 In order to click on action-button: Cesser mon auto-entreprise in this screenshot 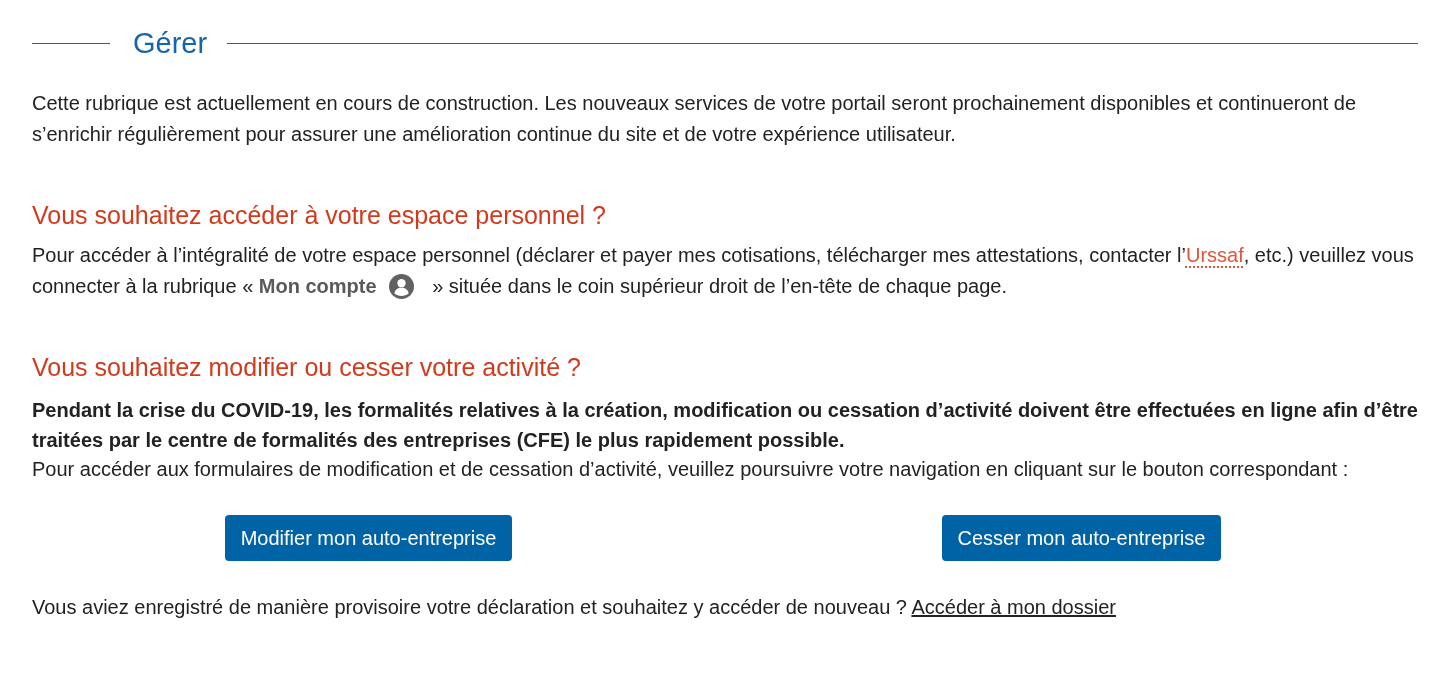, I will do `click(1081, 538)`.